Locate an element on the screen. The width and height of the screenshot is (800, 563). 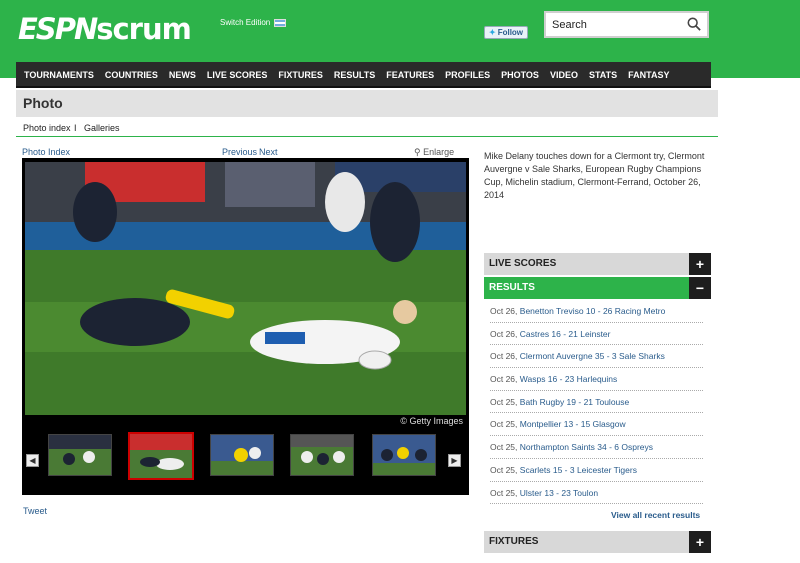
result-row: Oct 25, Montpellier 13 - 15 Glasgow is located at coordinates (596, 425).